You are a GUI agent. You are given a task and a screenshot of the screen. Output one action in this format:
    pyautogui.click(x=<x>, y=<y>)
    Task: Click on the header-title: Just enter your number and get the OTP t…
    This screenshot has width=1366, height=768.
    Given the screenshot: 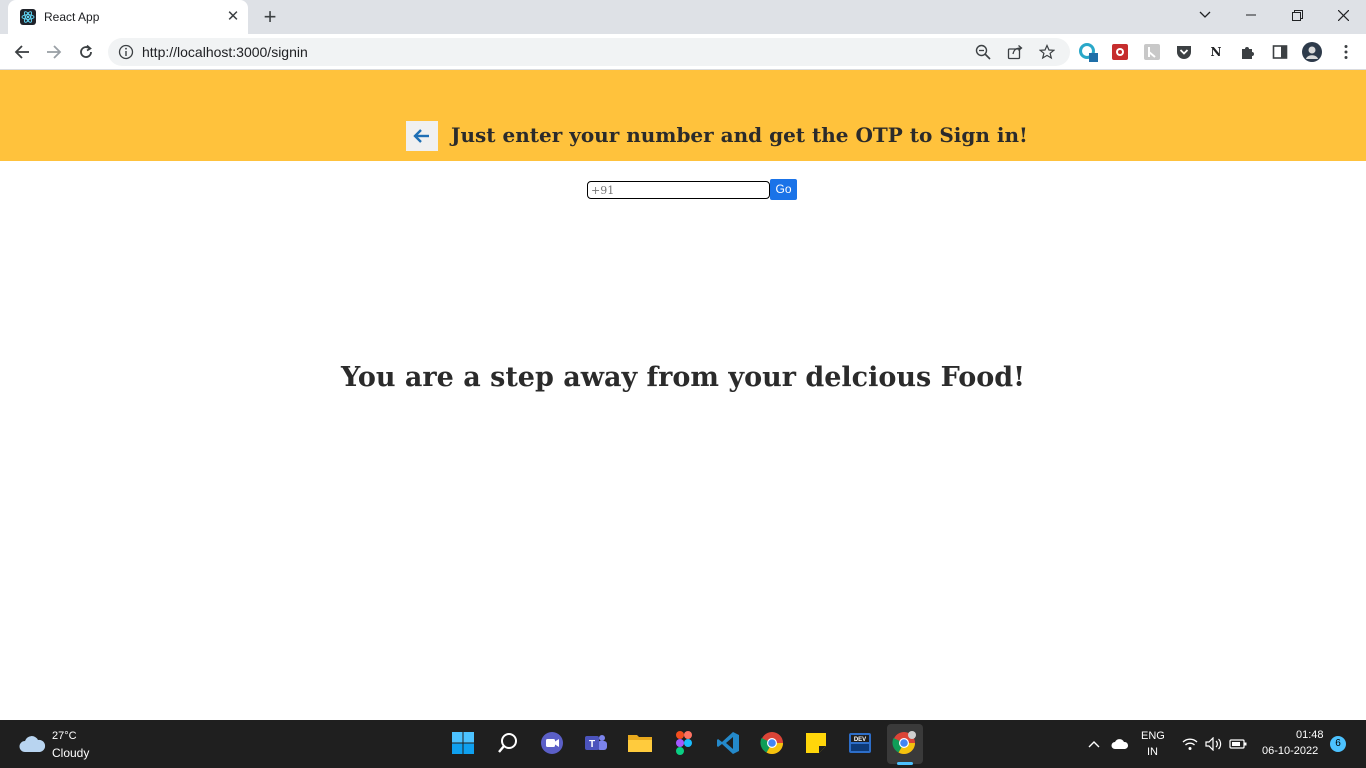 What is the action you would take?
    pyautogui.click(x=739, y=135)
    